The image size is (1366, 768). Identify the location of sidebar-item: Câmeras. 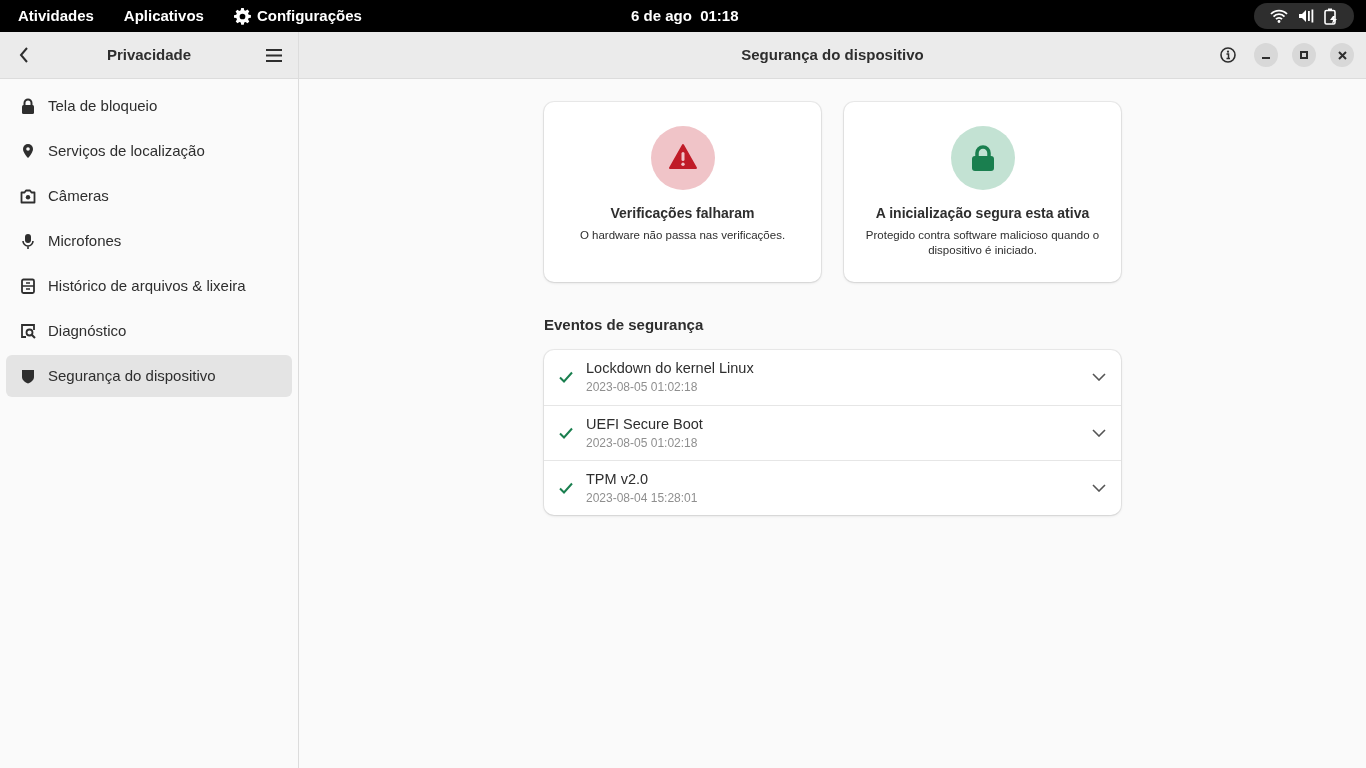
(149, 196).